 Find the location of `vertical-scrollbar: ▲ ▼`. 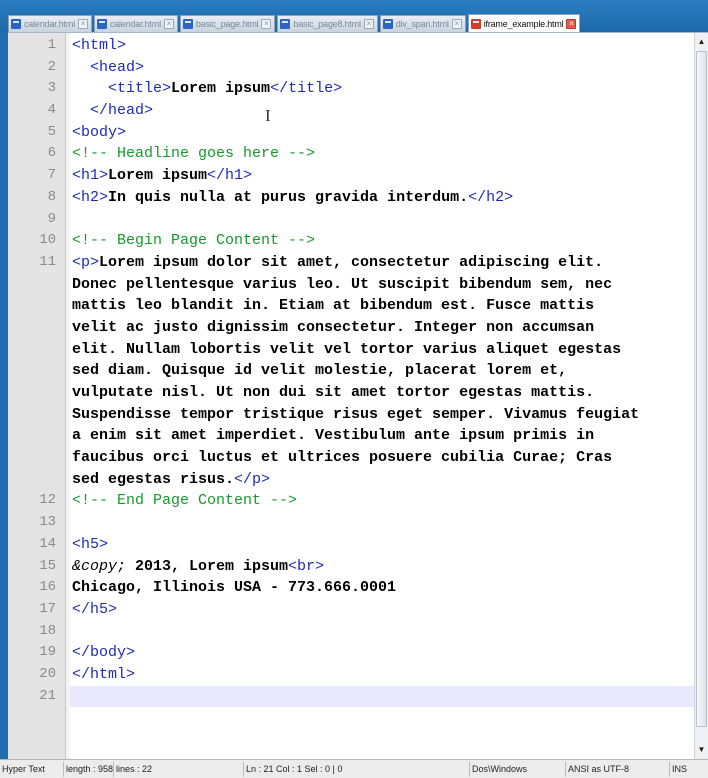

vertical-scrollbar: ▲ ▼ is located at coordinates (701, 396).